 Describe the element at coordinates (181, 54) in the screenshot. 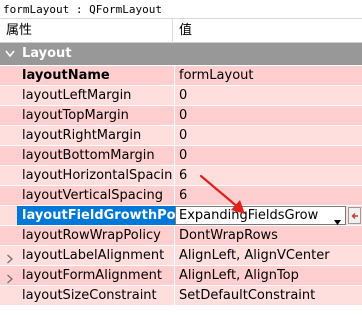

I see `group-layout: Layout` at that location.